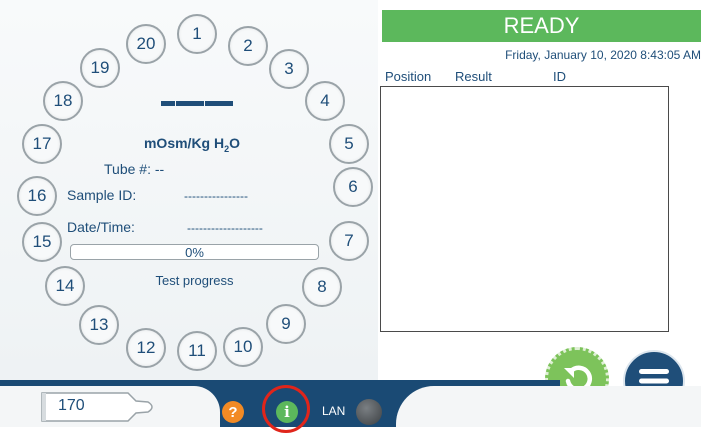  What do you see at coordinates (559, 76) in the screenshot?
I see `column-header-id: ID` at bounding box center [559, 76].